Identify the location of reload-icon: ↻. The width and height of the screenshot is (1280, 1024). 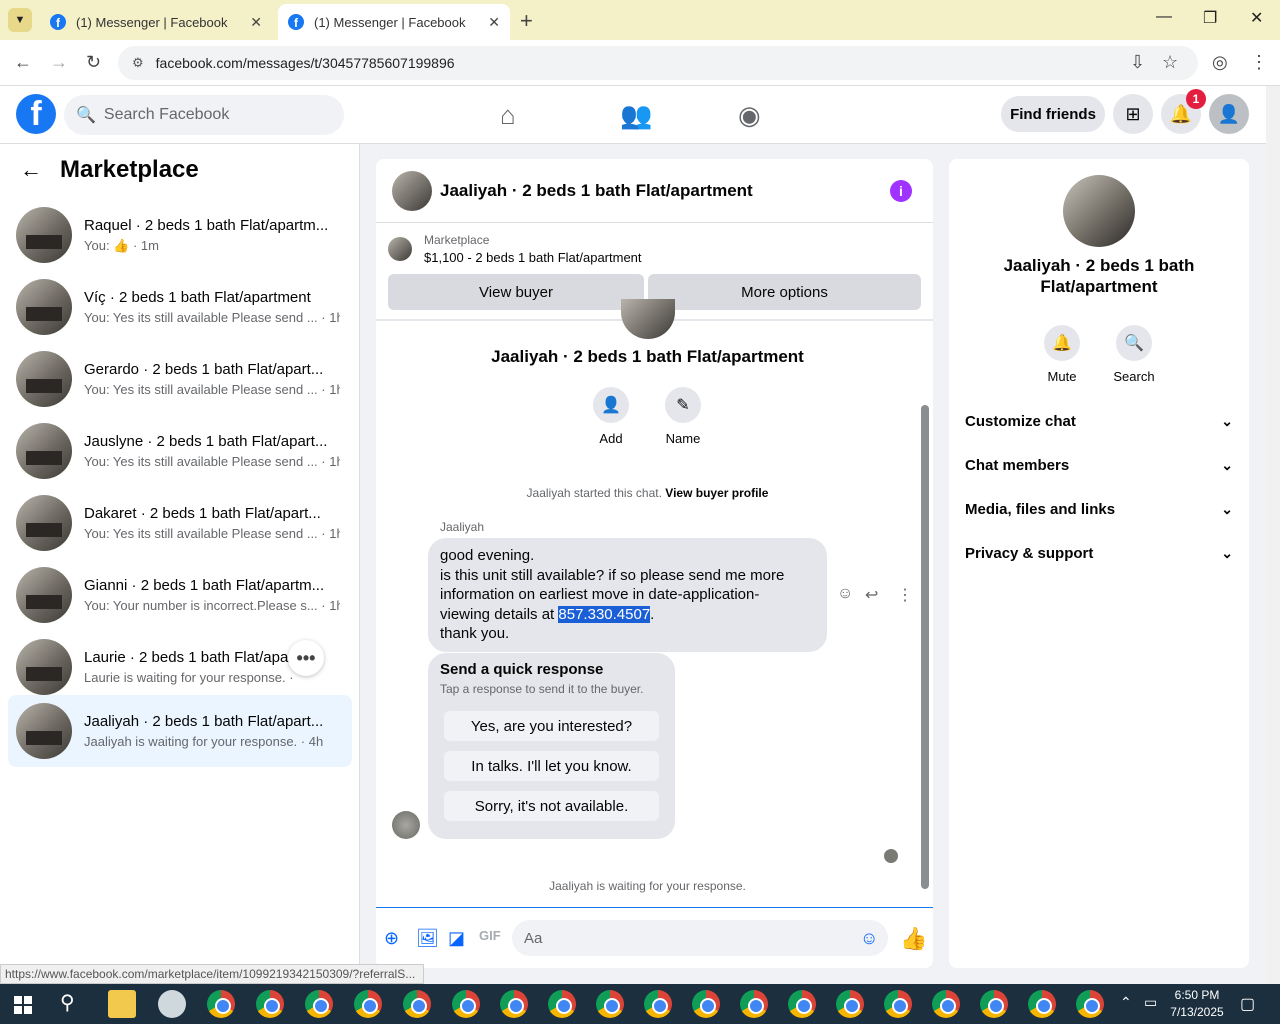
(93, 62).